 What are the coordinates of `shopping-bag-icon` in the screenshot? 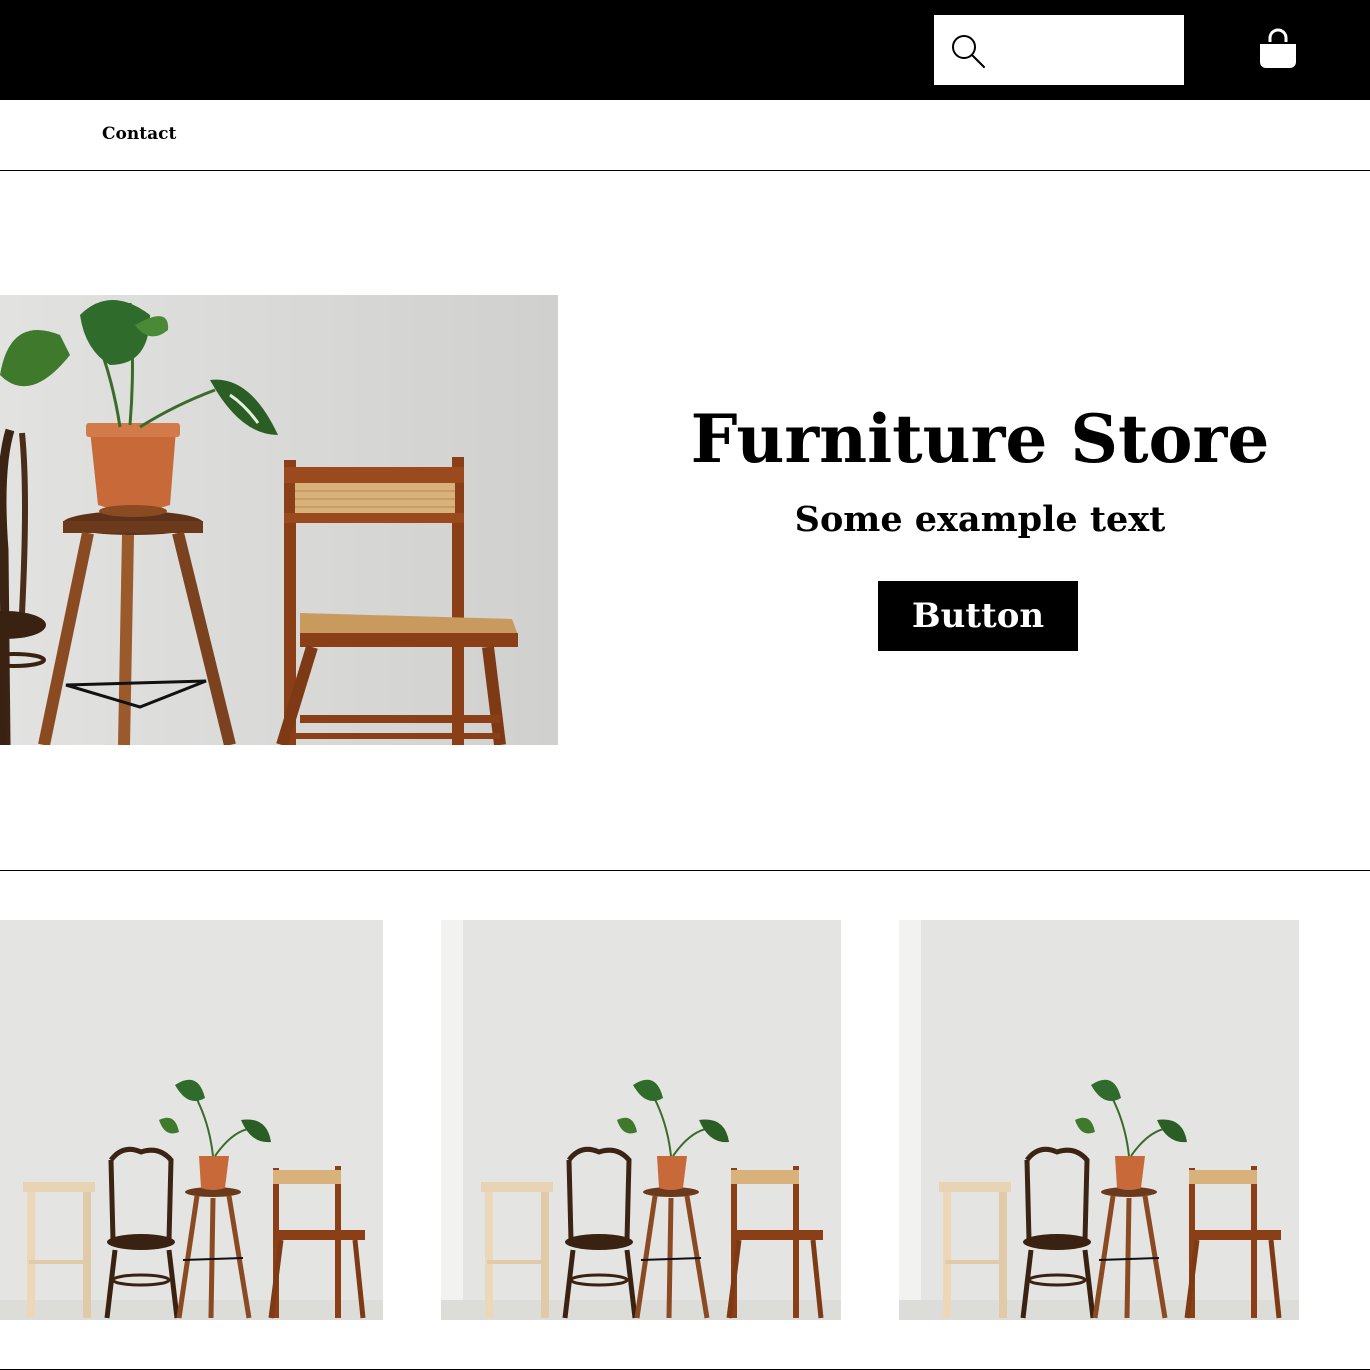 It's located at (1278, 50).